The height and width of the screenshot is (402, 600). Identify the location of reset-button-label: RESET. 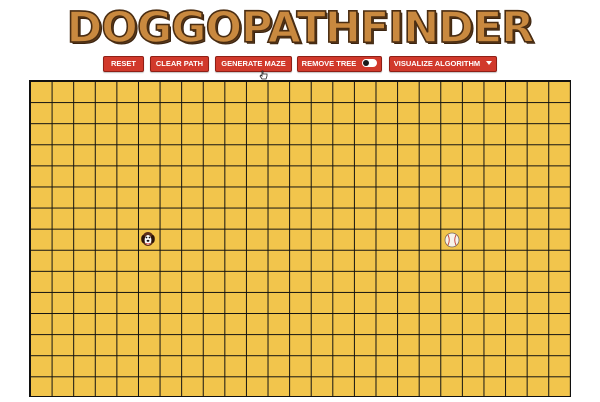
(123, 63).